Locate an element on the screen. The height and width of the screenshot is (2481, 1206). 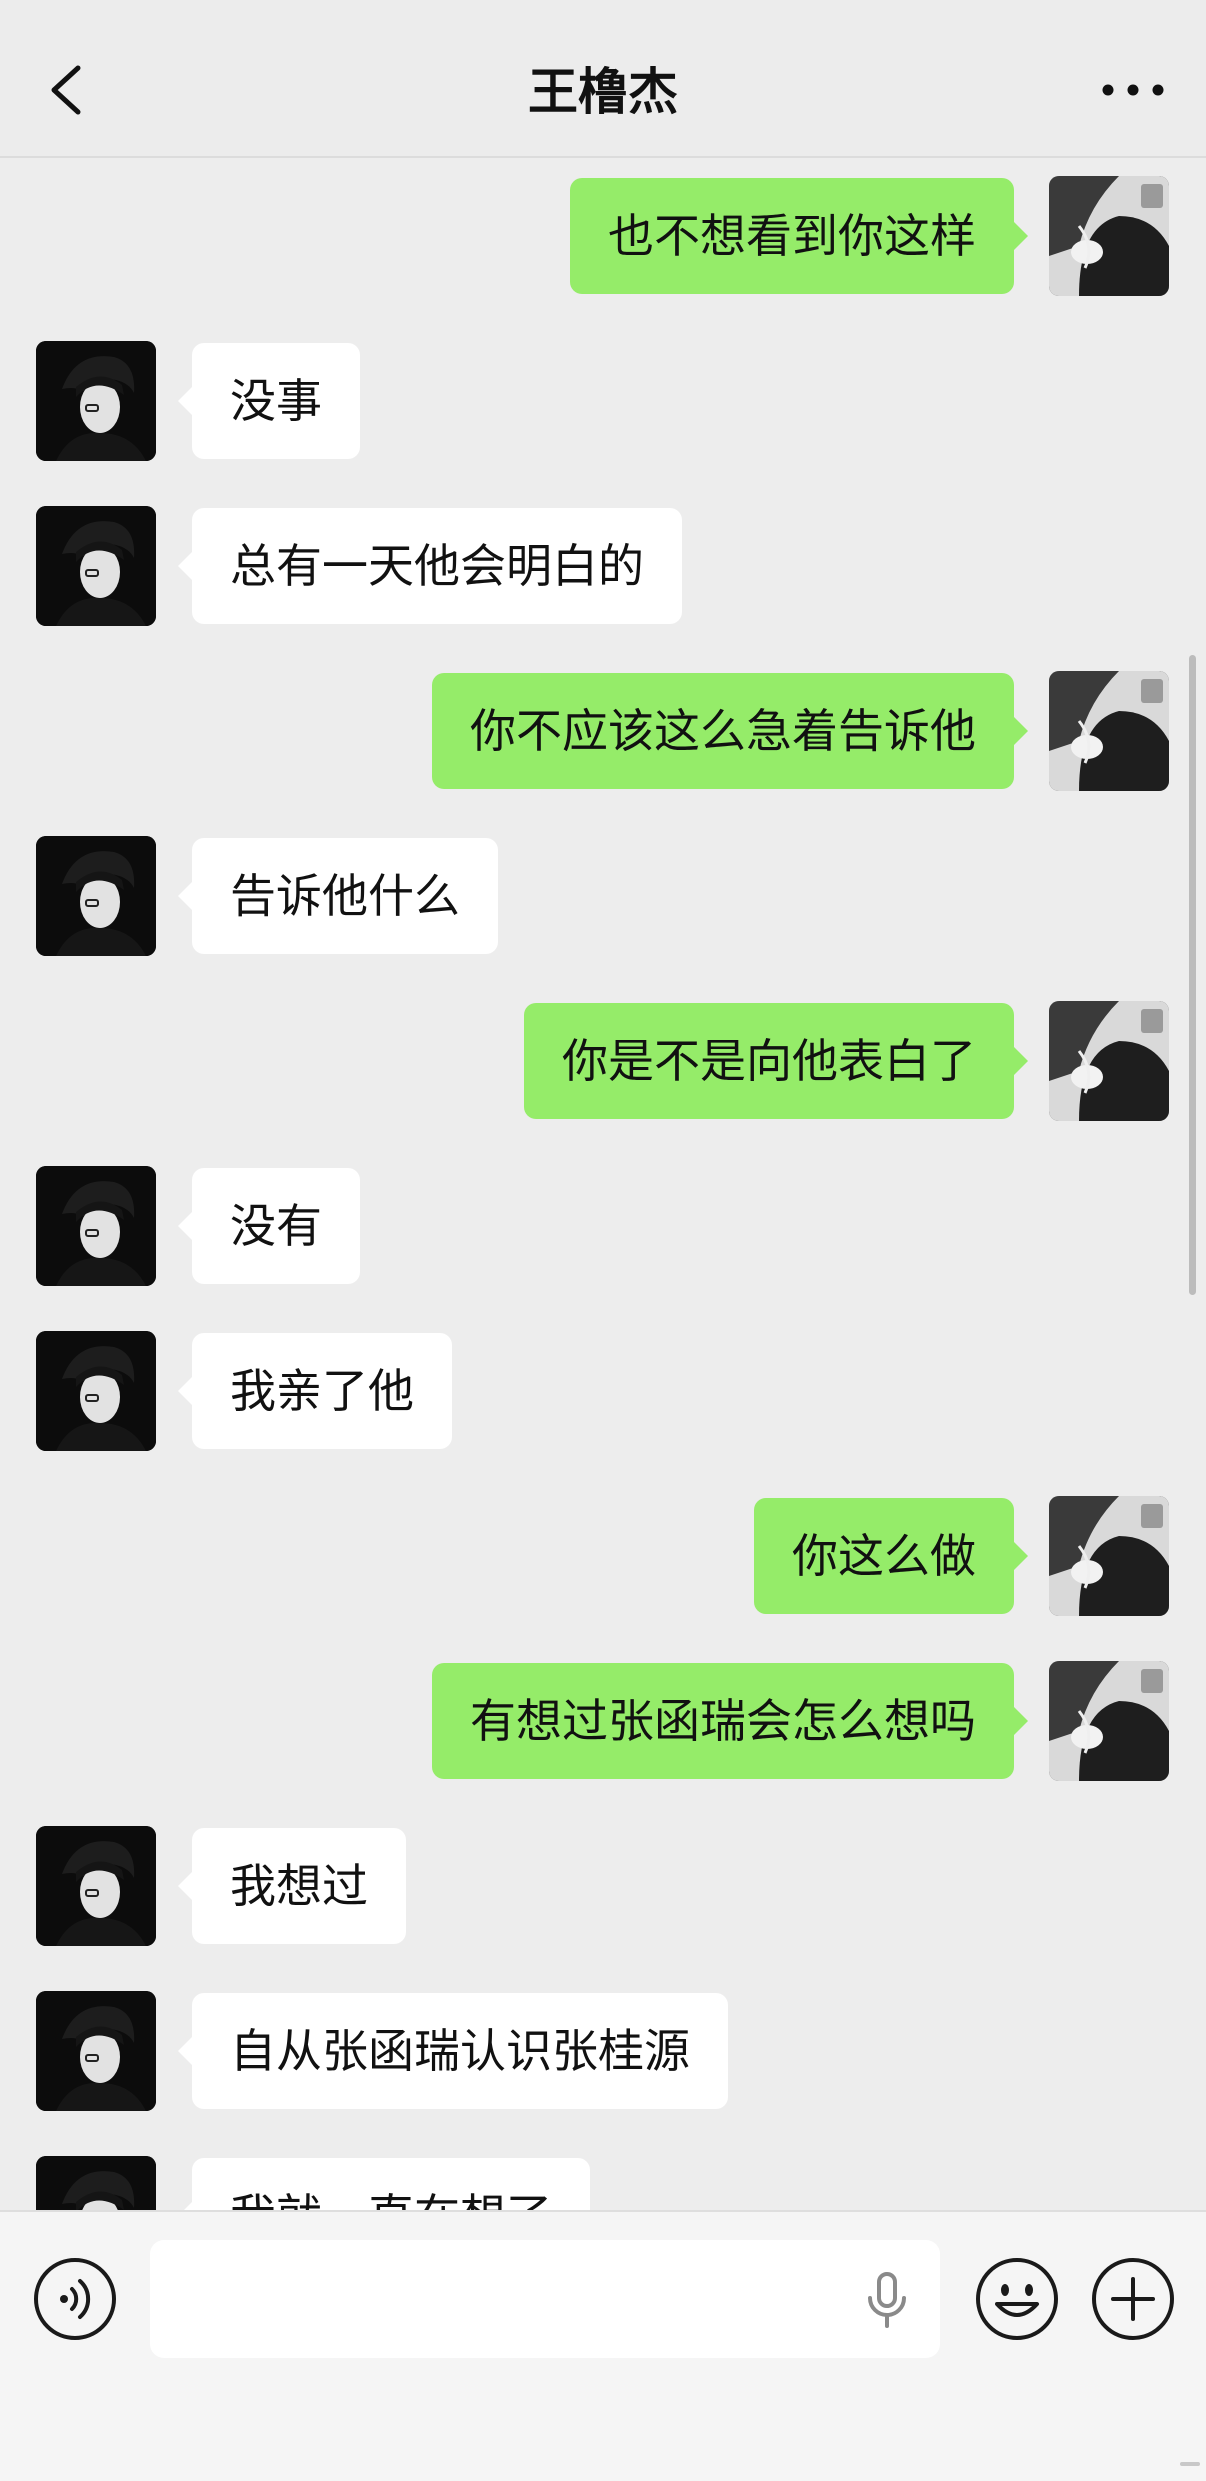
message-row: 你是不是向他表白了 is located at coordinates (603, 1061).